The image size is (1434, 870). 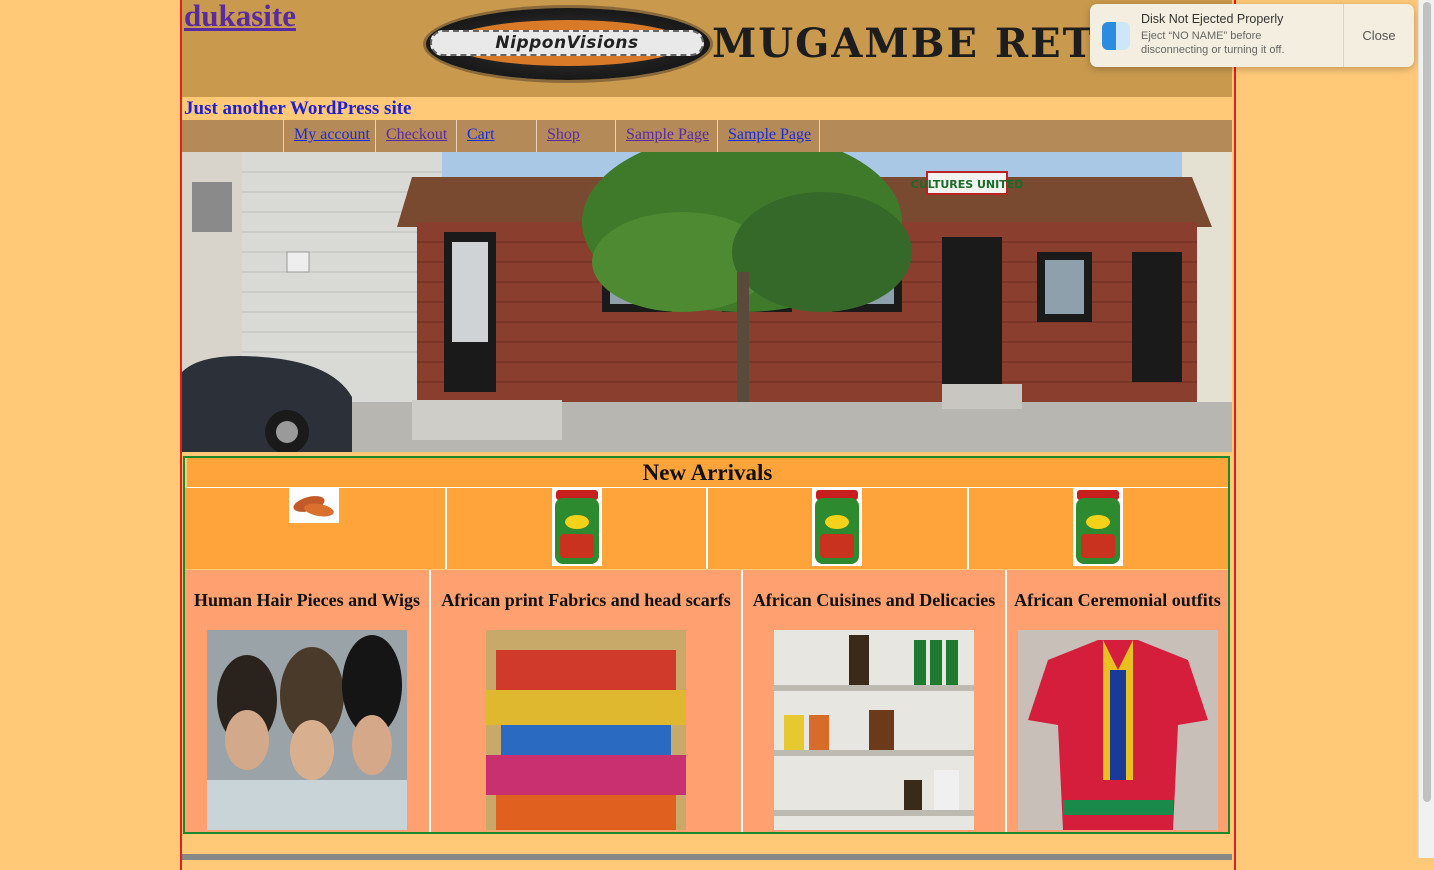 What do you see at coordinates (307, 730) in the screenshot?
I see `wigs-image` at bounding box center [307, 730].